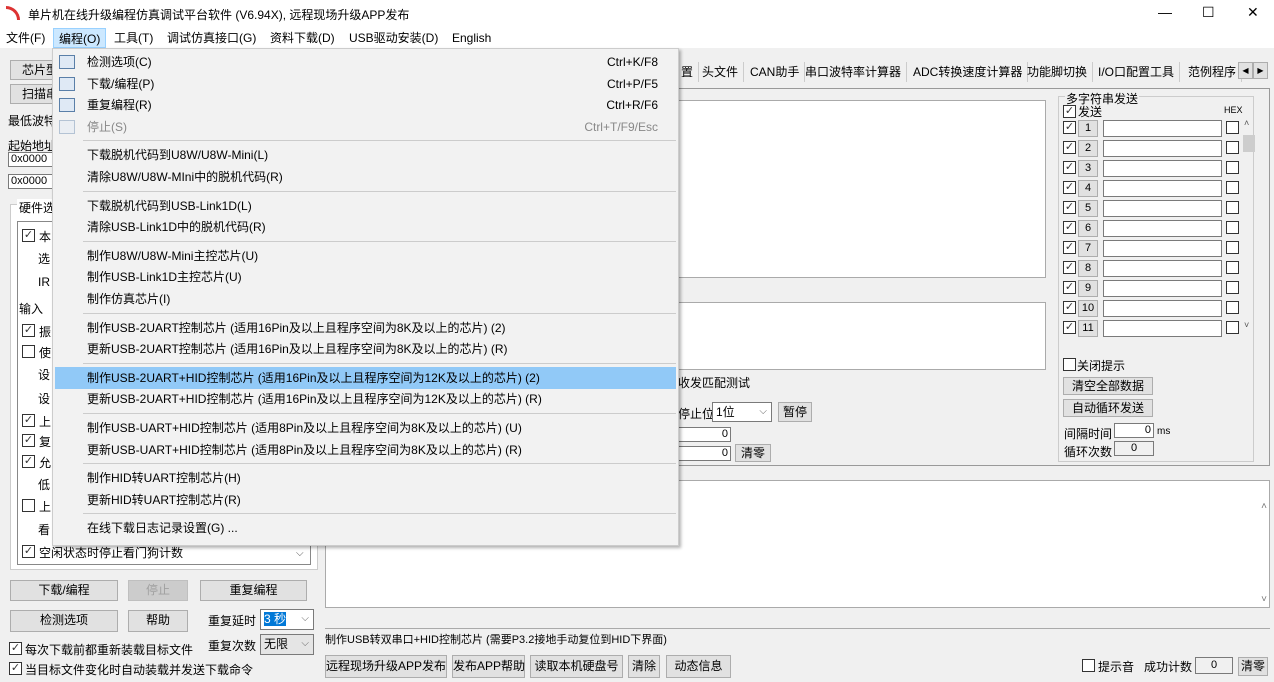 This screenshot has width=1274, height=682. I want to click on interval-input: 0, so click(1134, 430).